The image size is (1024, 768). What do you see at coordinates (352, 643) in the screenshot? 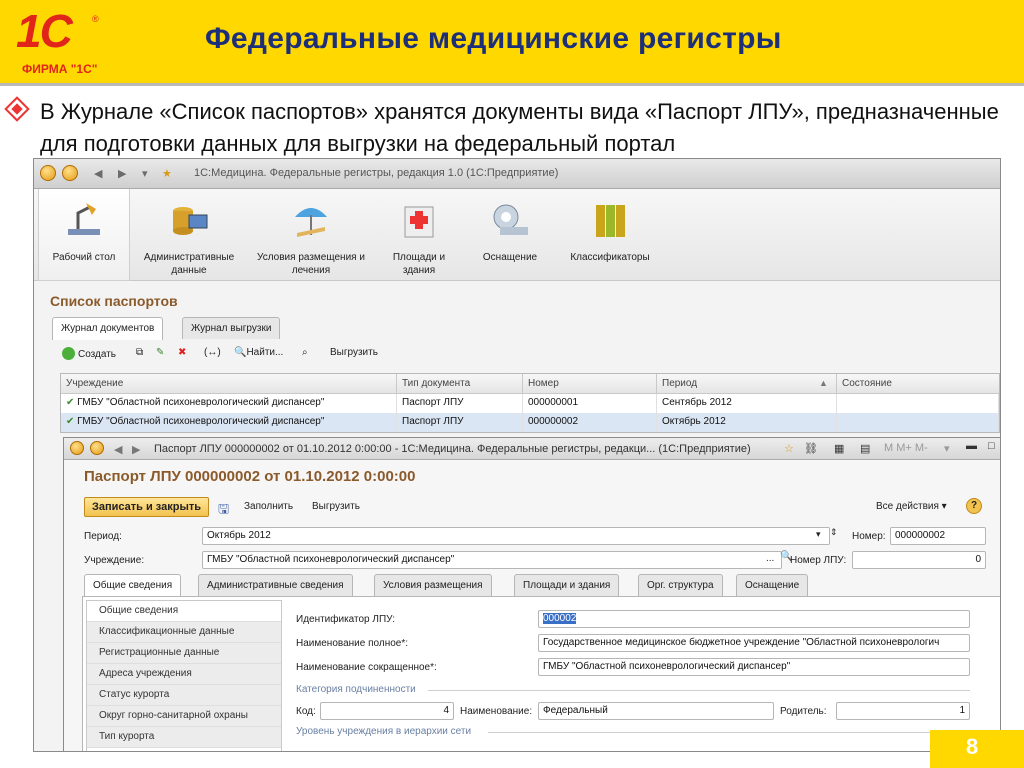
I see `full-name-label: Наименование полное*:` at bounding box center [352, 643].